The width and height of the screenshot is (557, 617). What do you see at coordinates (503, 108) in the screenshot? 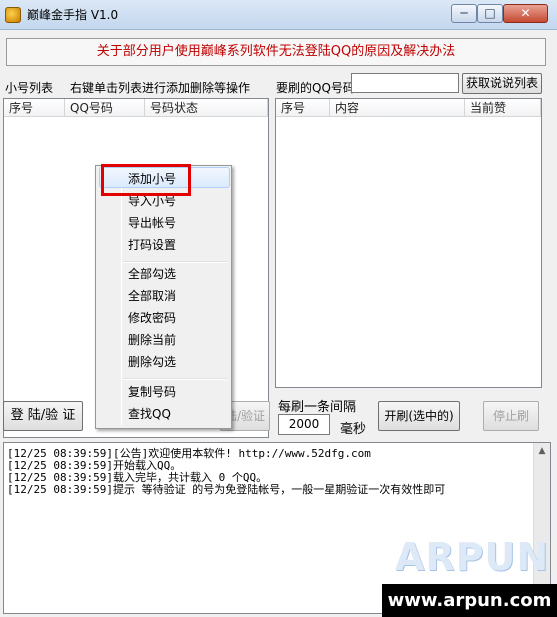
I see `column-header-likes: 当前赞` at bounding box center [503, 108].